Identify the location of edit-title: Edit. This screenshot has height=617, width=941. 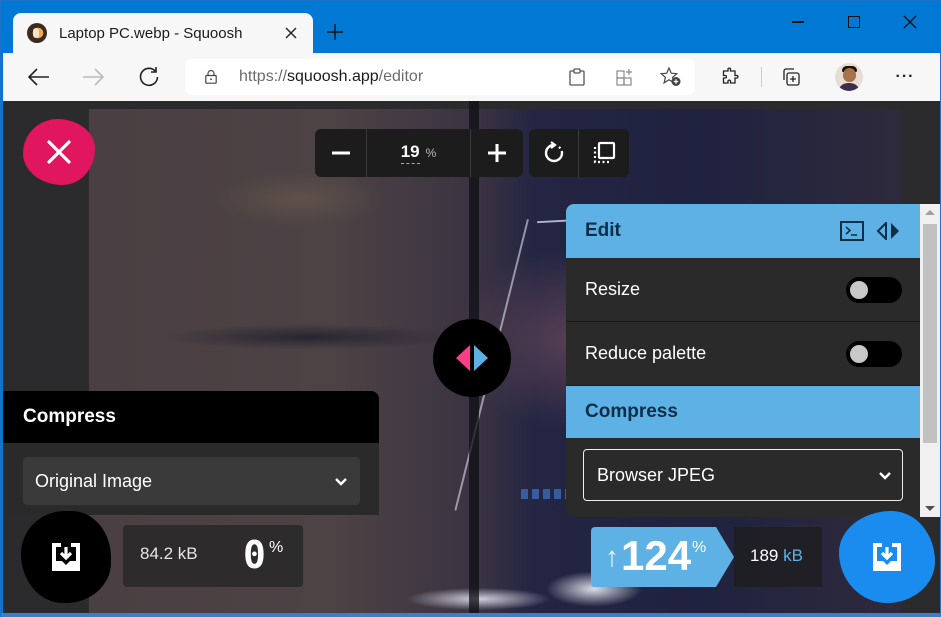
(603, 230).